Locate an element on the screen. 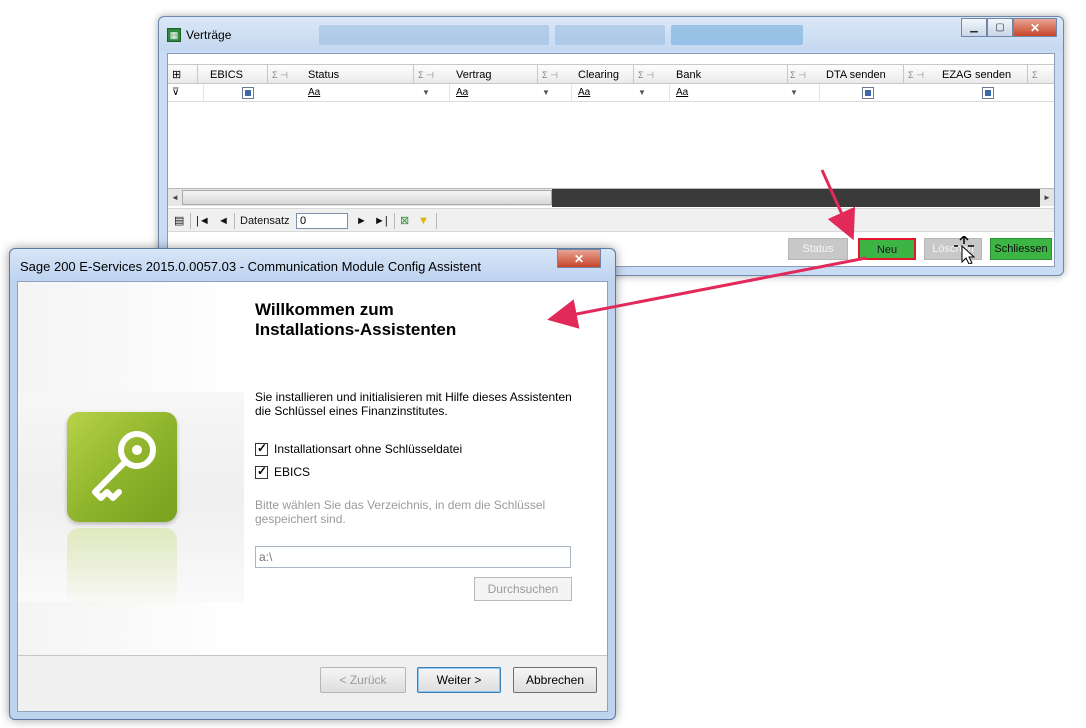 This screenshot has width=1086, height=728. scrollbar-track is located at coordinates (796, 198).